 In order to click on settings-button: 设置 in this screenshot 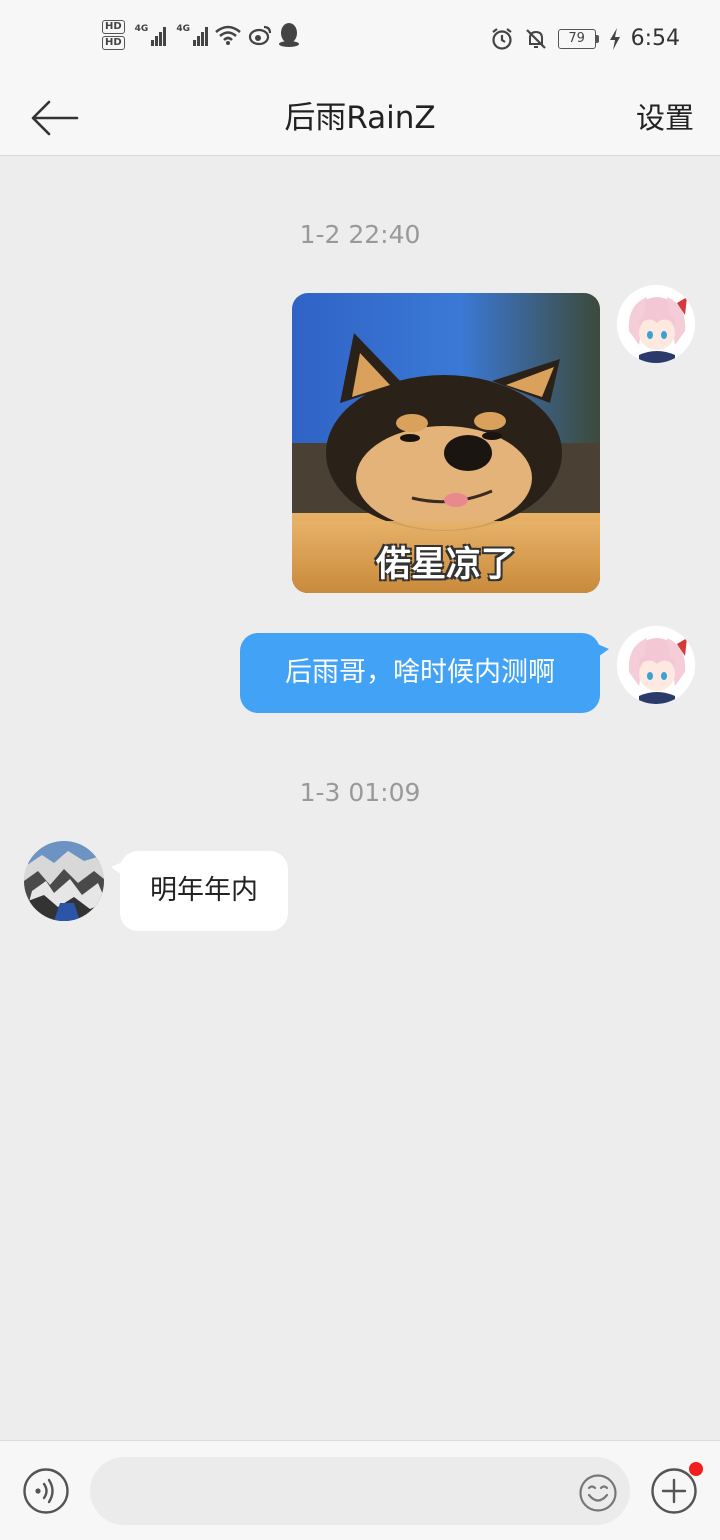, I will do `click(665, 118)`.